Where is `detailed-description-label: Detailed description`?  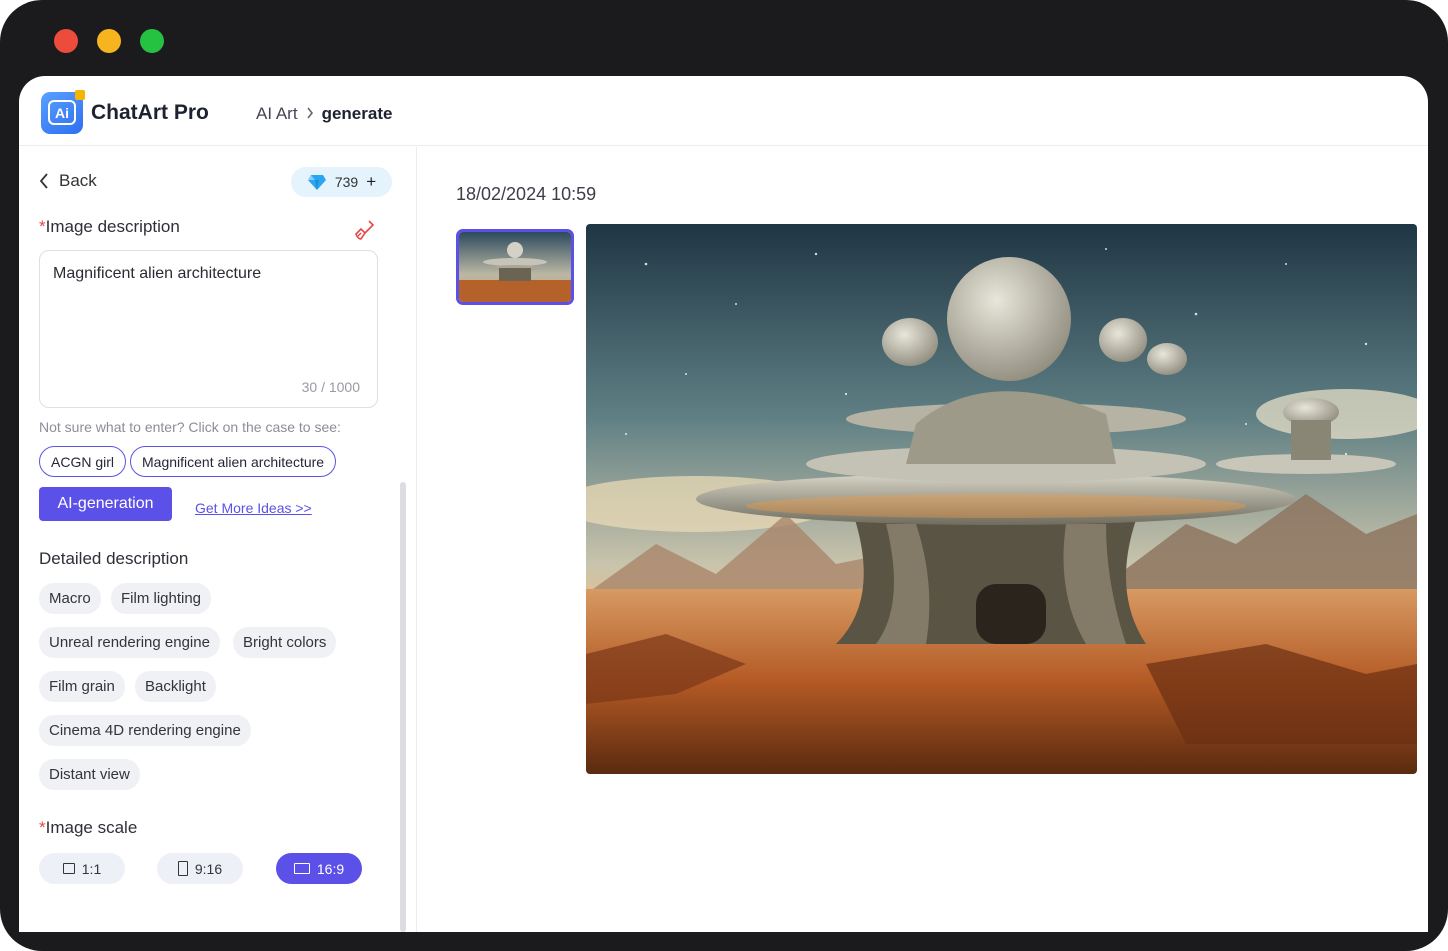 detailed-description-label: Detailed description is located at coordinates (114, 558).